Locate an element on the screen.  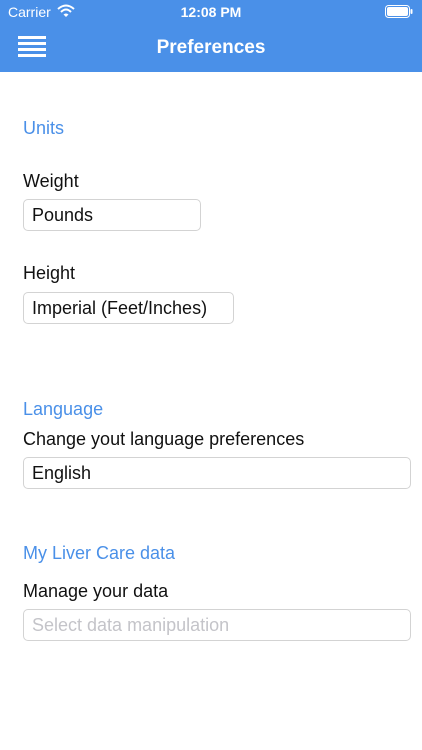
clock-label: 12:08 PM is located at coordinates (211, 12).